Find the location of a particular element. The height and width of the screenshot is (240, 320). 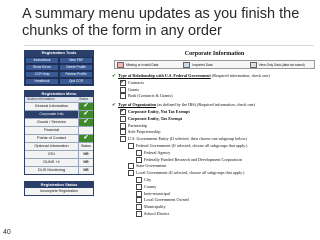

tool-button: Instructions is located at coordinates (42, 60).